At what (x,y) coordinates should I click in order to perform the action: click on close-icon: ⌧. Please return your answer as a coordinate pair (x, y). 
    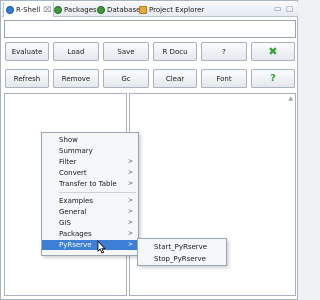
    Looking at the image, I should click on (47, 10).